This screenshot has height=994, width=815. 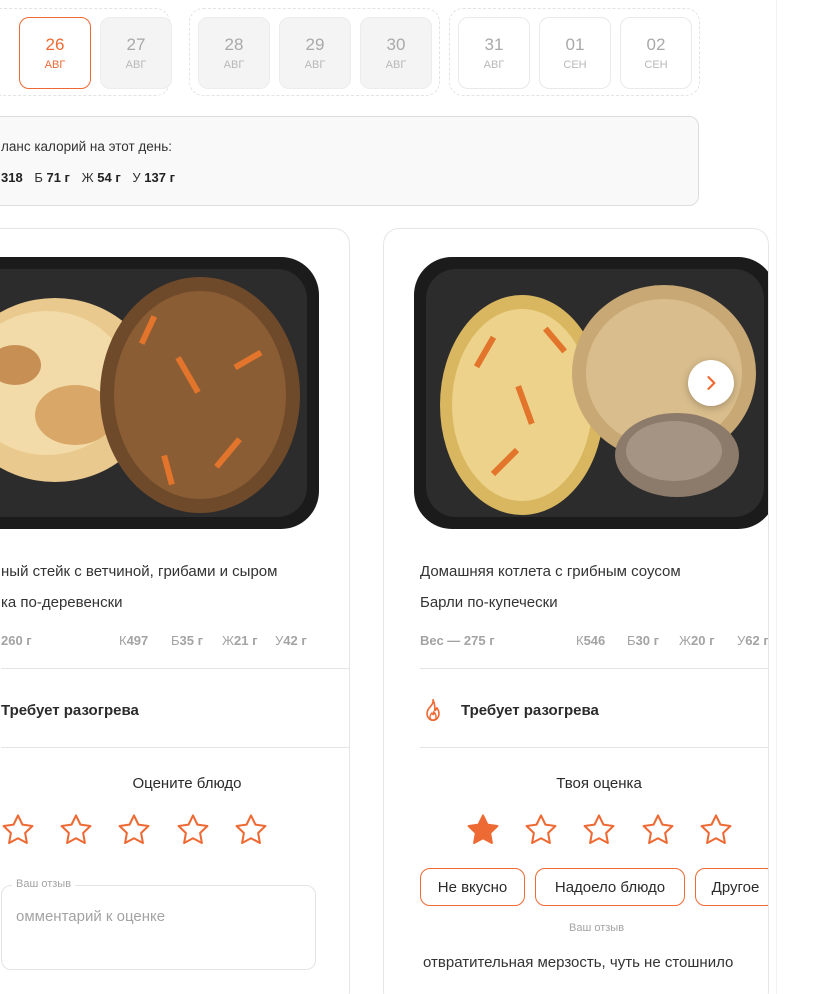 I want to click on fat-value: 54 г, so click(x=109, y=177).